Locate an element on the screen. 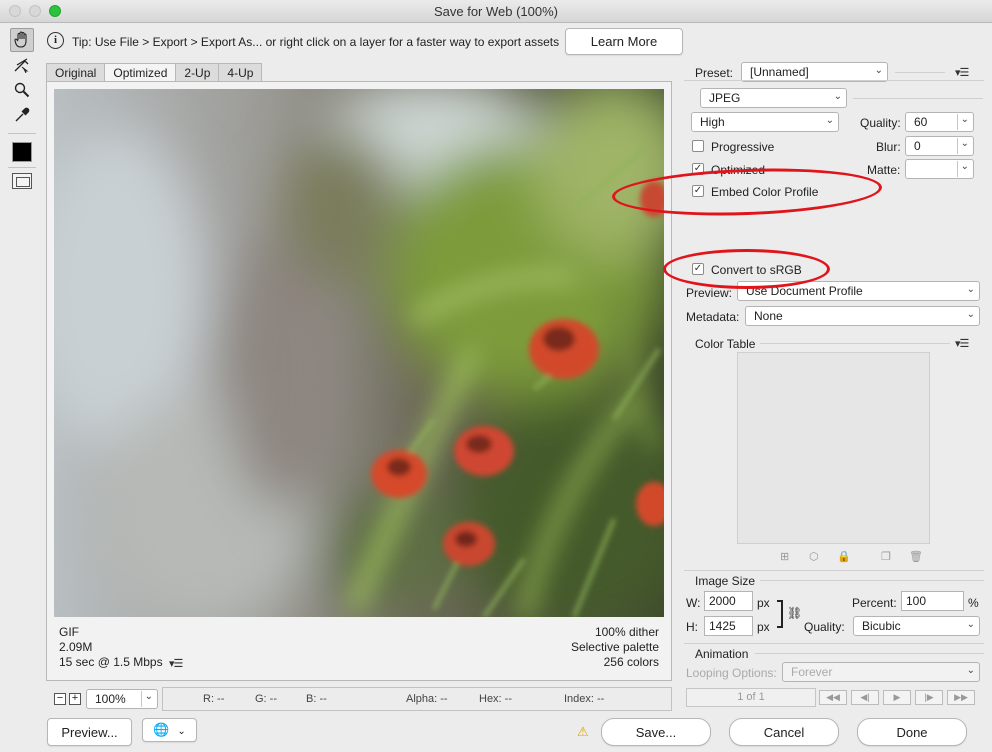  looping-options-value: Forever is located at coordinates (812, 672).